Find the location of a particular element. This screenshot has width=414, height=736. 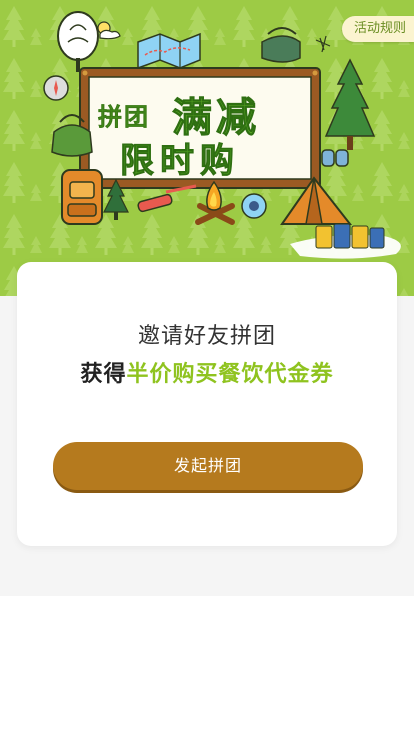

folded-map is located at coordinates (169, 51).